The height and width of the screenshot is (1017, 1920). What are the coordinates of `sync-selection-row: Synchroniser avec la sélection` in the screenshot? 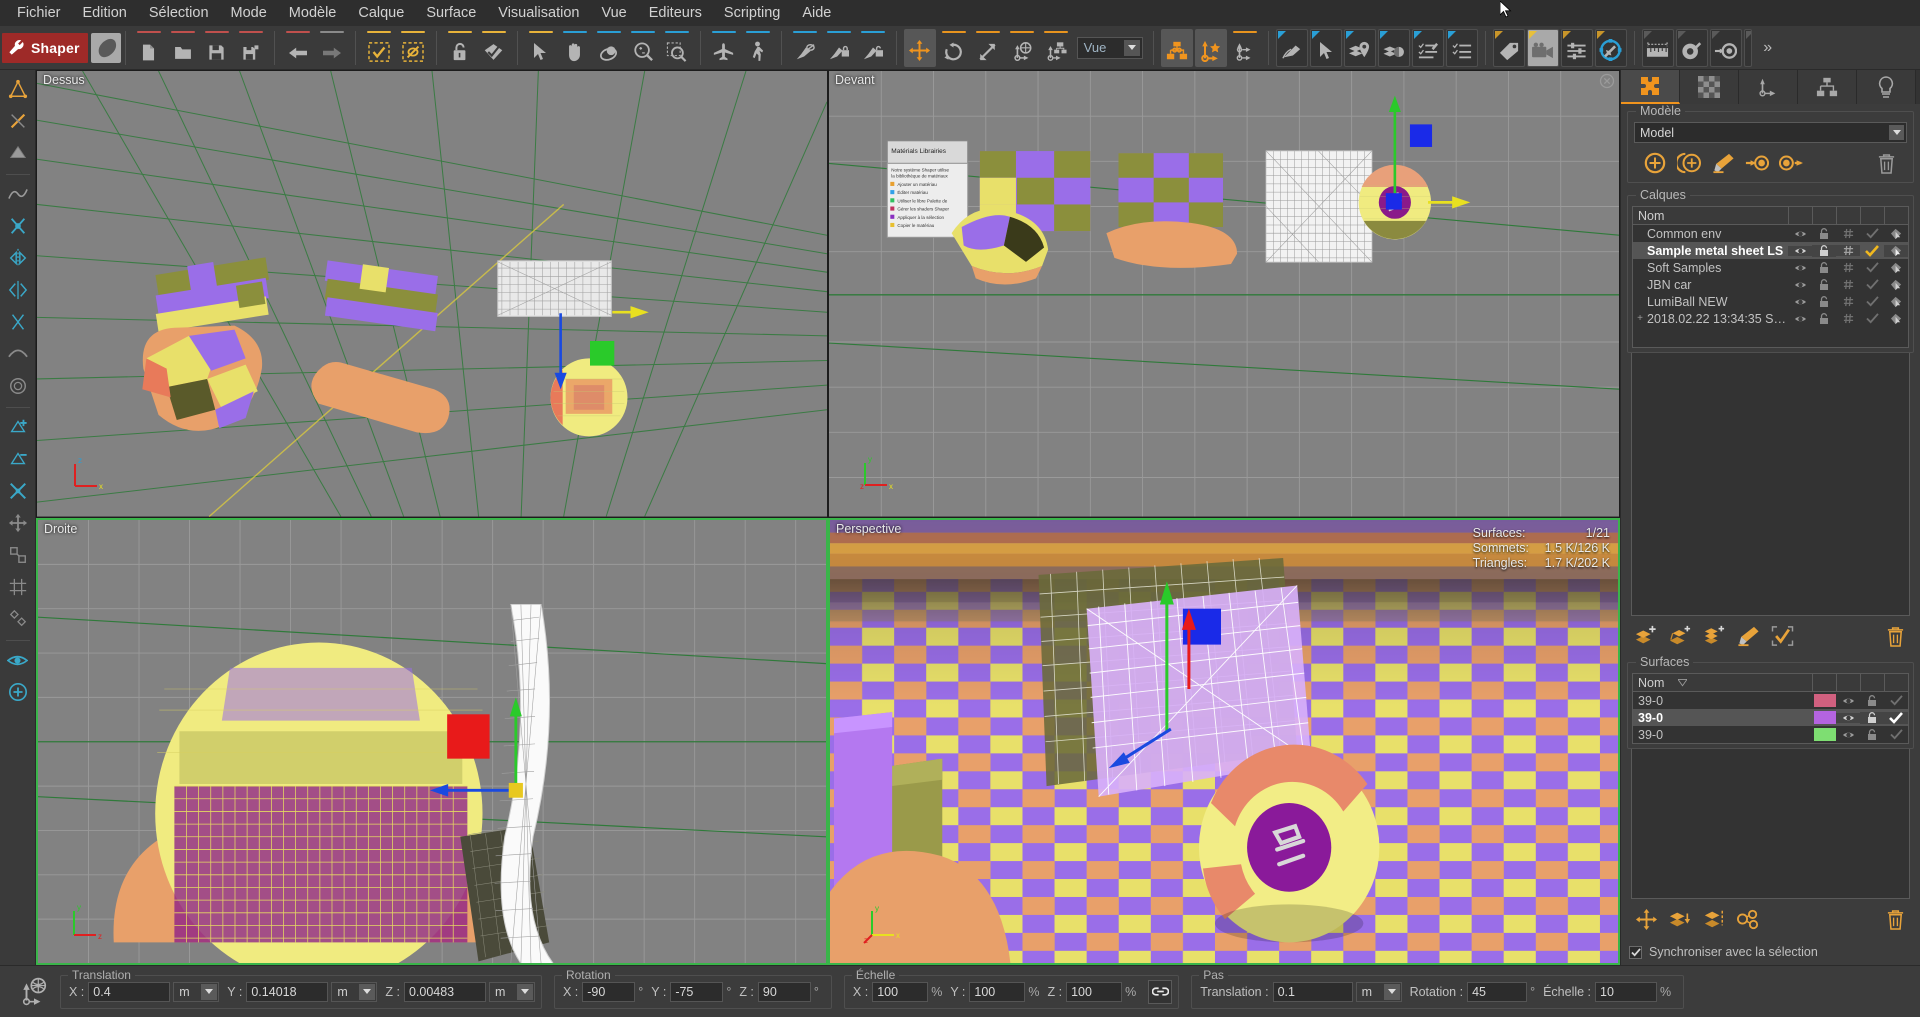 It's located at (1770, 952).